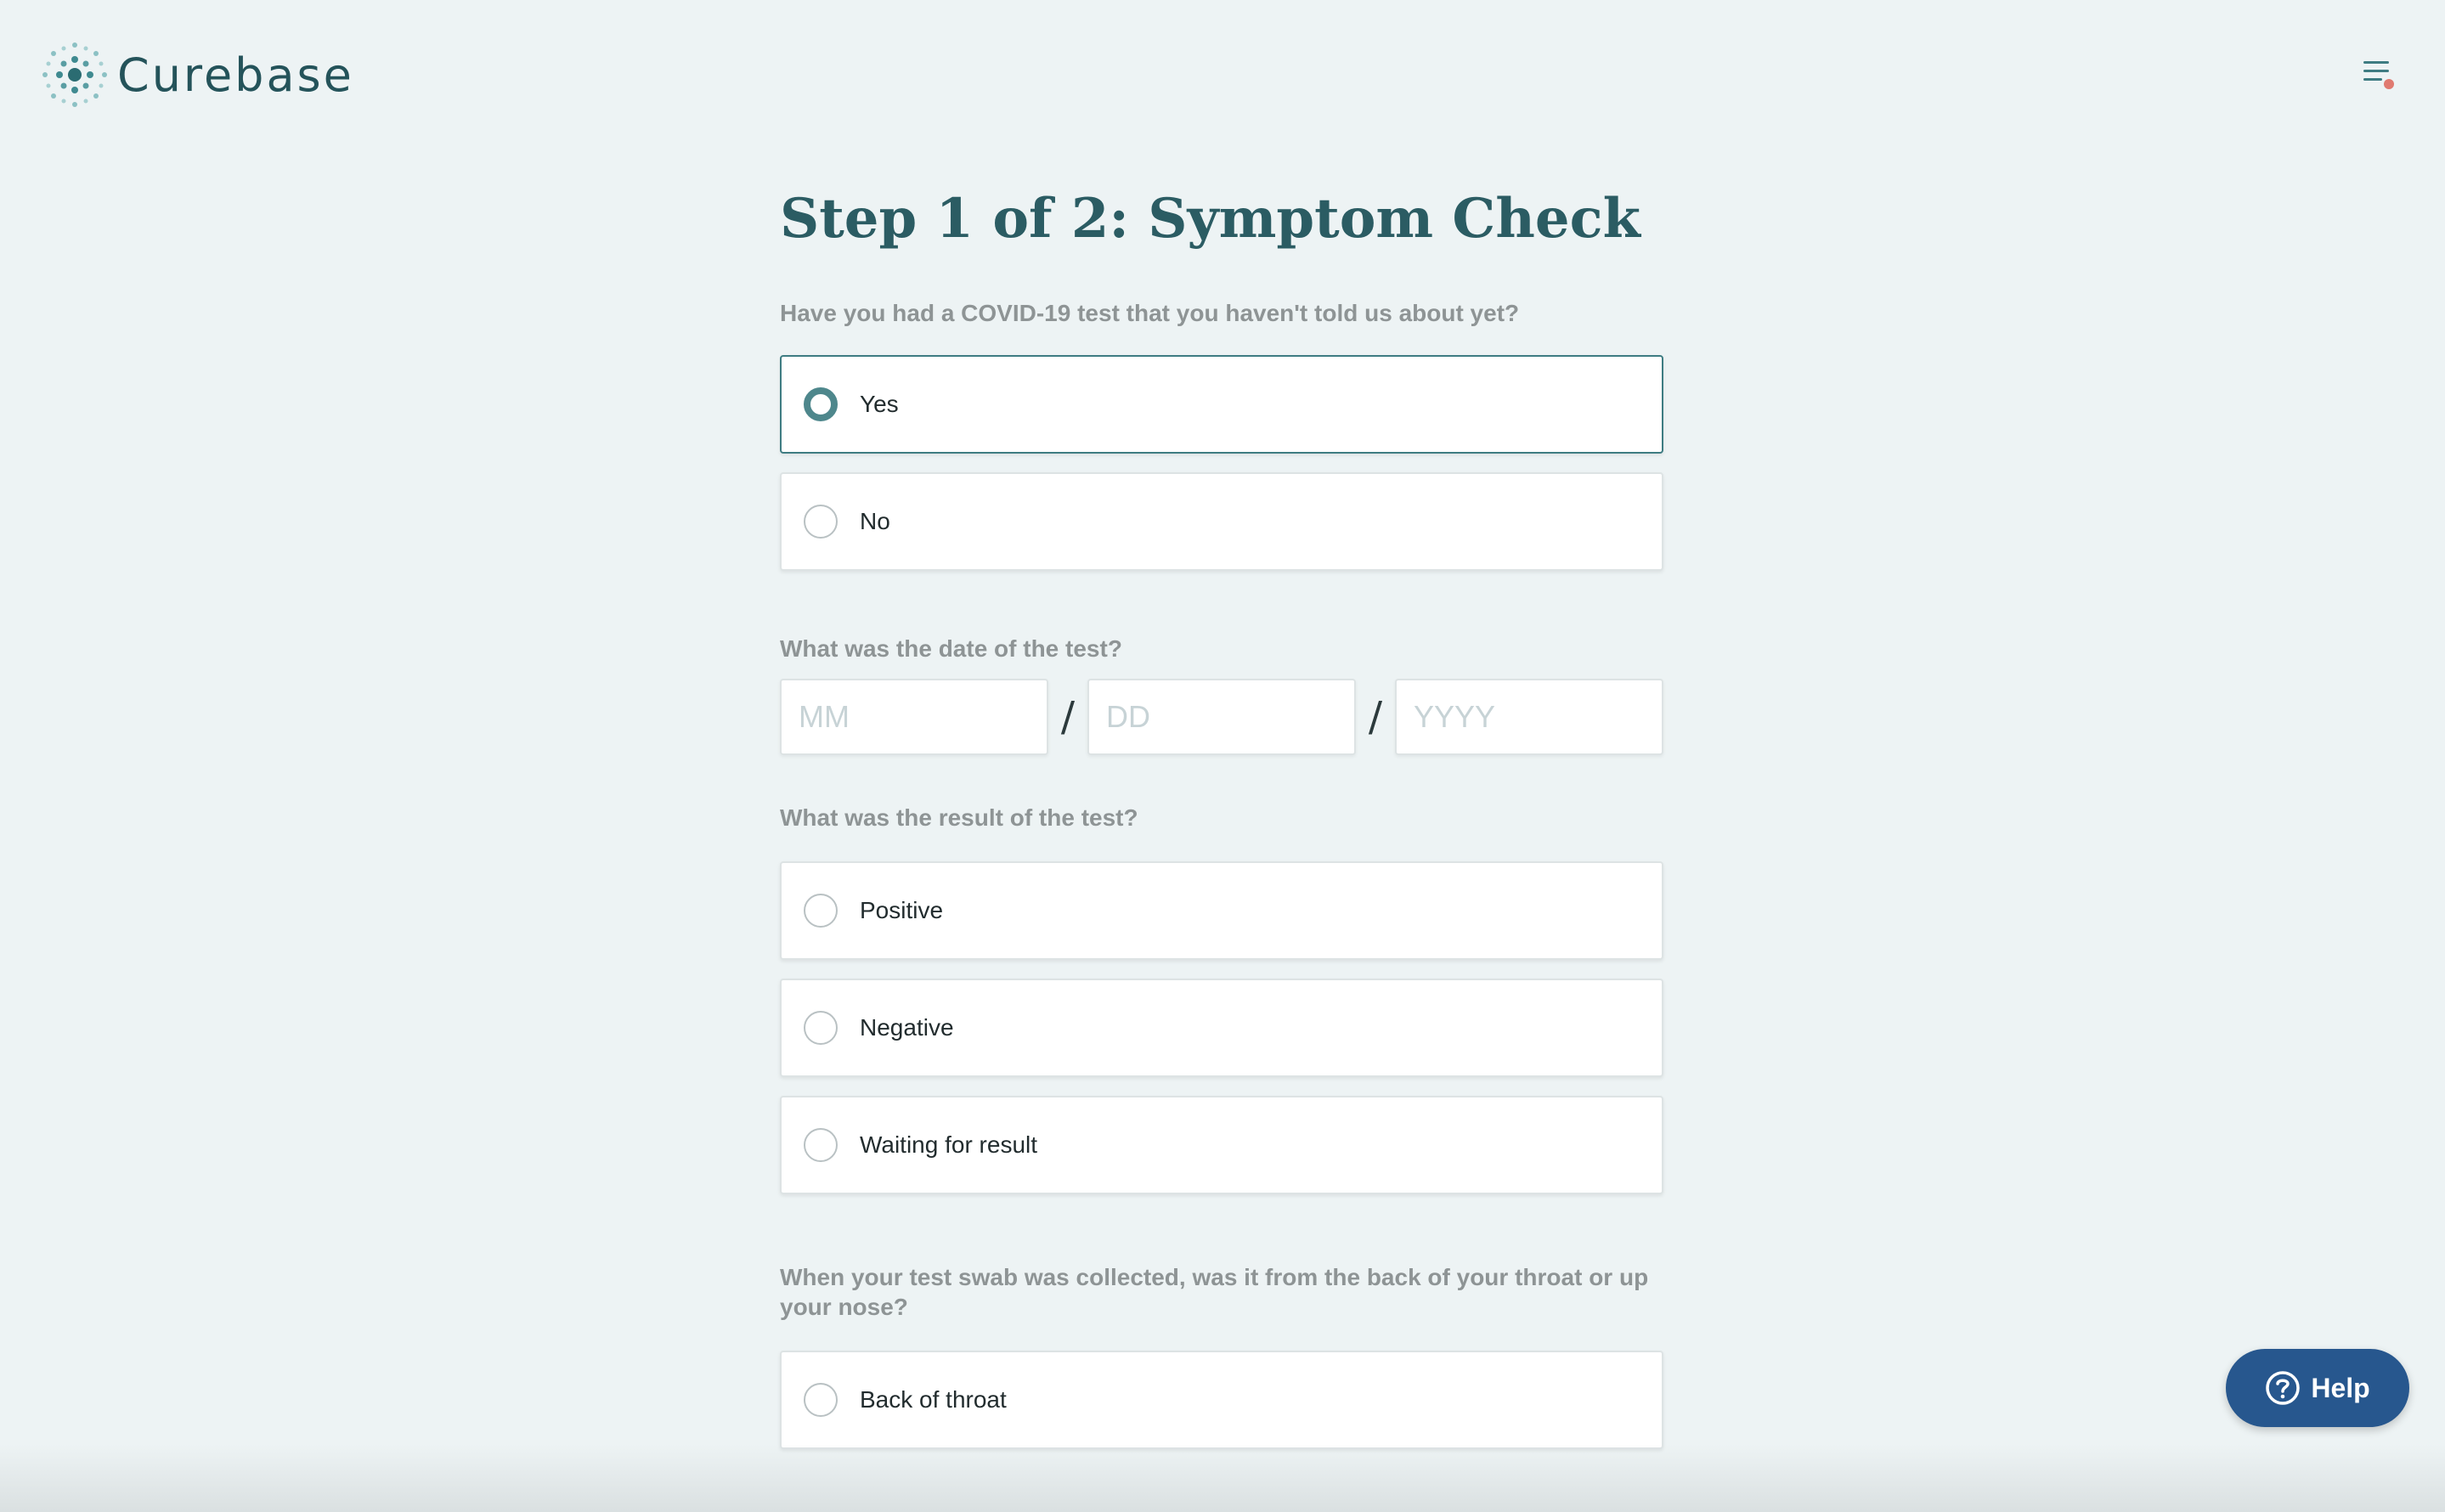 Image resolution: width=2445 pixels, height=1512 pixels. Describe the element at coordinates (875, 520) in the screenshot. I see `option-label: No` at that location.